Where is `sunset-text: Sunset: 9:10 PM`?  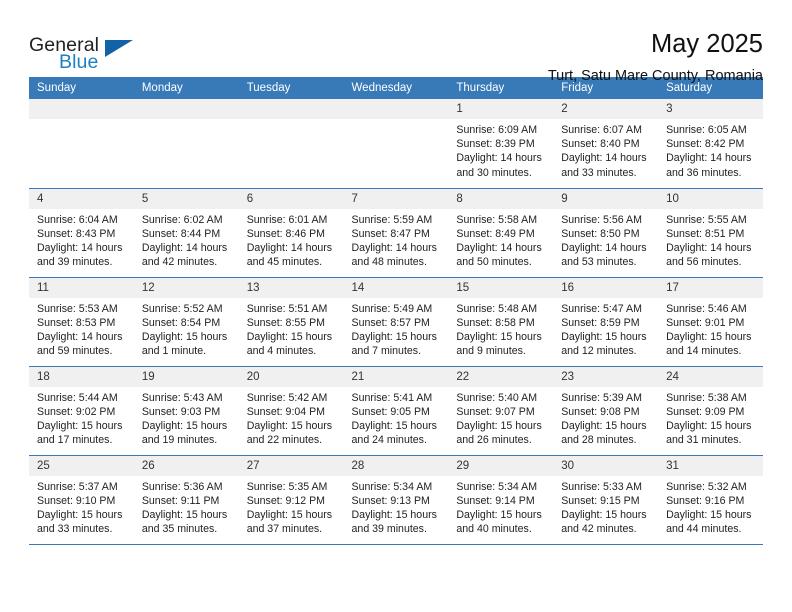 sunset-text: Sunset: 9:10 PM is located at coordinates (76, 500).